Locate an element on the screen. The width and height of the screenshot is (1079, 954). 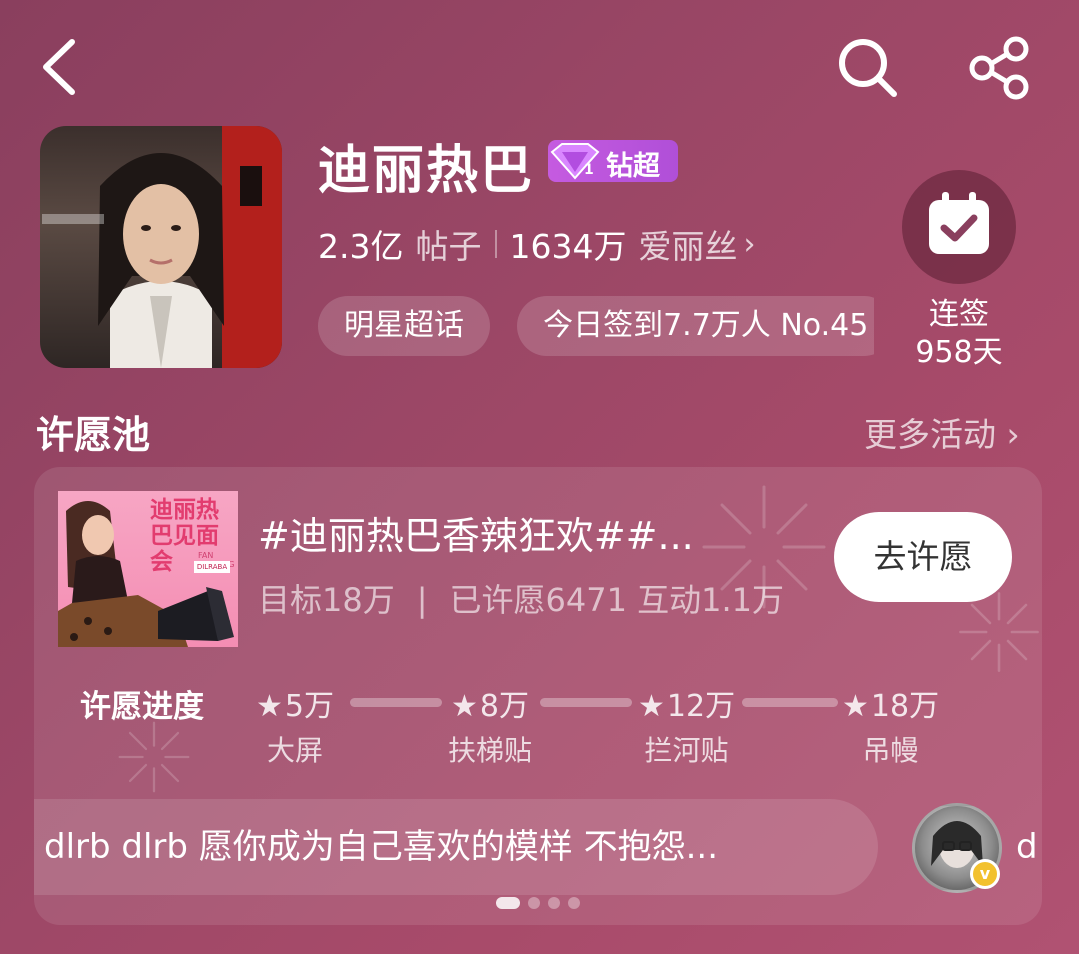
wish-goal: 目标18万 is located at coordinates (326, 600).